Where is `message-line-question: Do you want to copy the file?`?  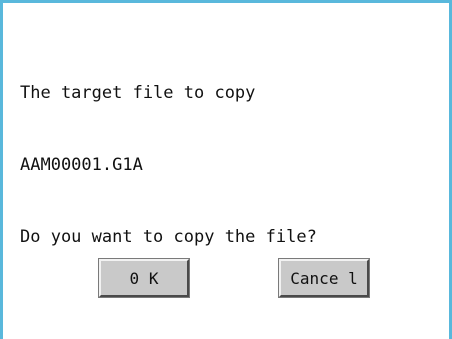
message-line-question: Do you want to copy the file? is located at coordinates (168, 237).